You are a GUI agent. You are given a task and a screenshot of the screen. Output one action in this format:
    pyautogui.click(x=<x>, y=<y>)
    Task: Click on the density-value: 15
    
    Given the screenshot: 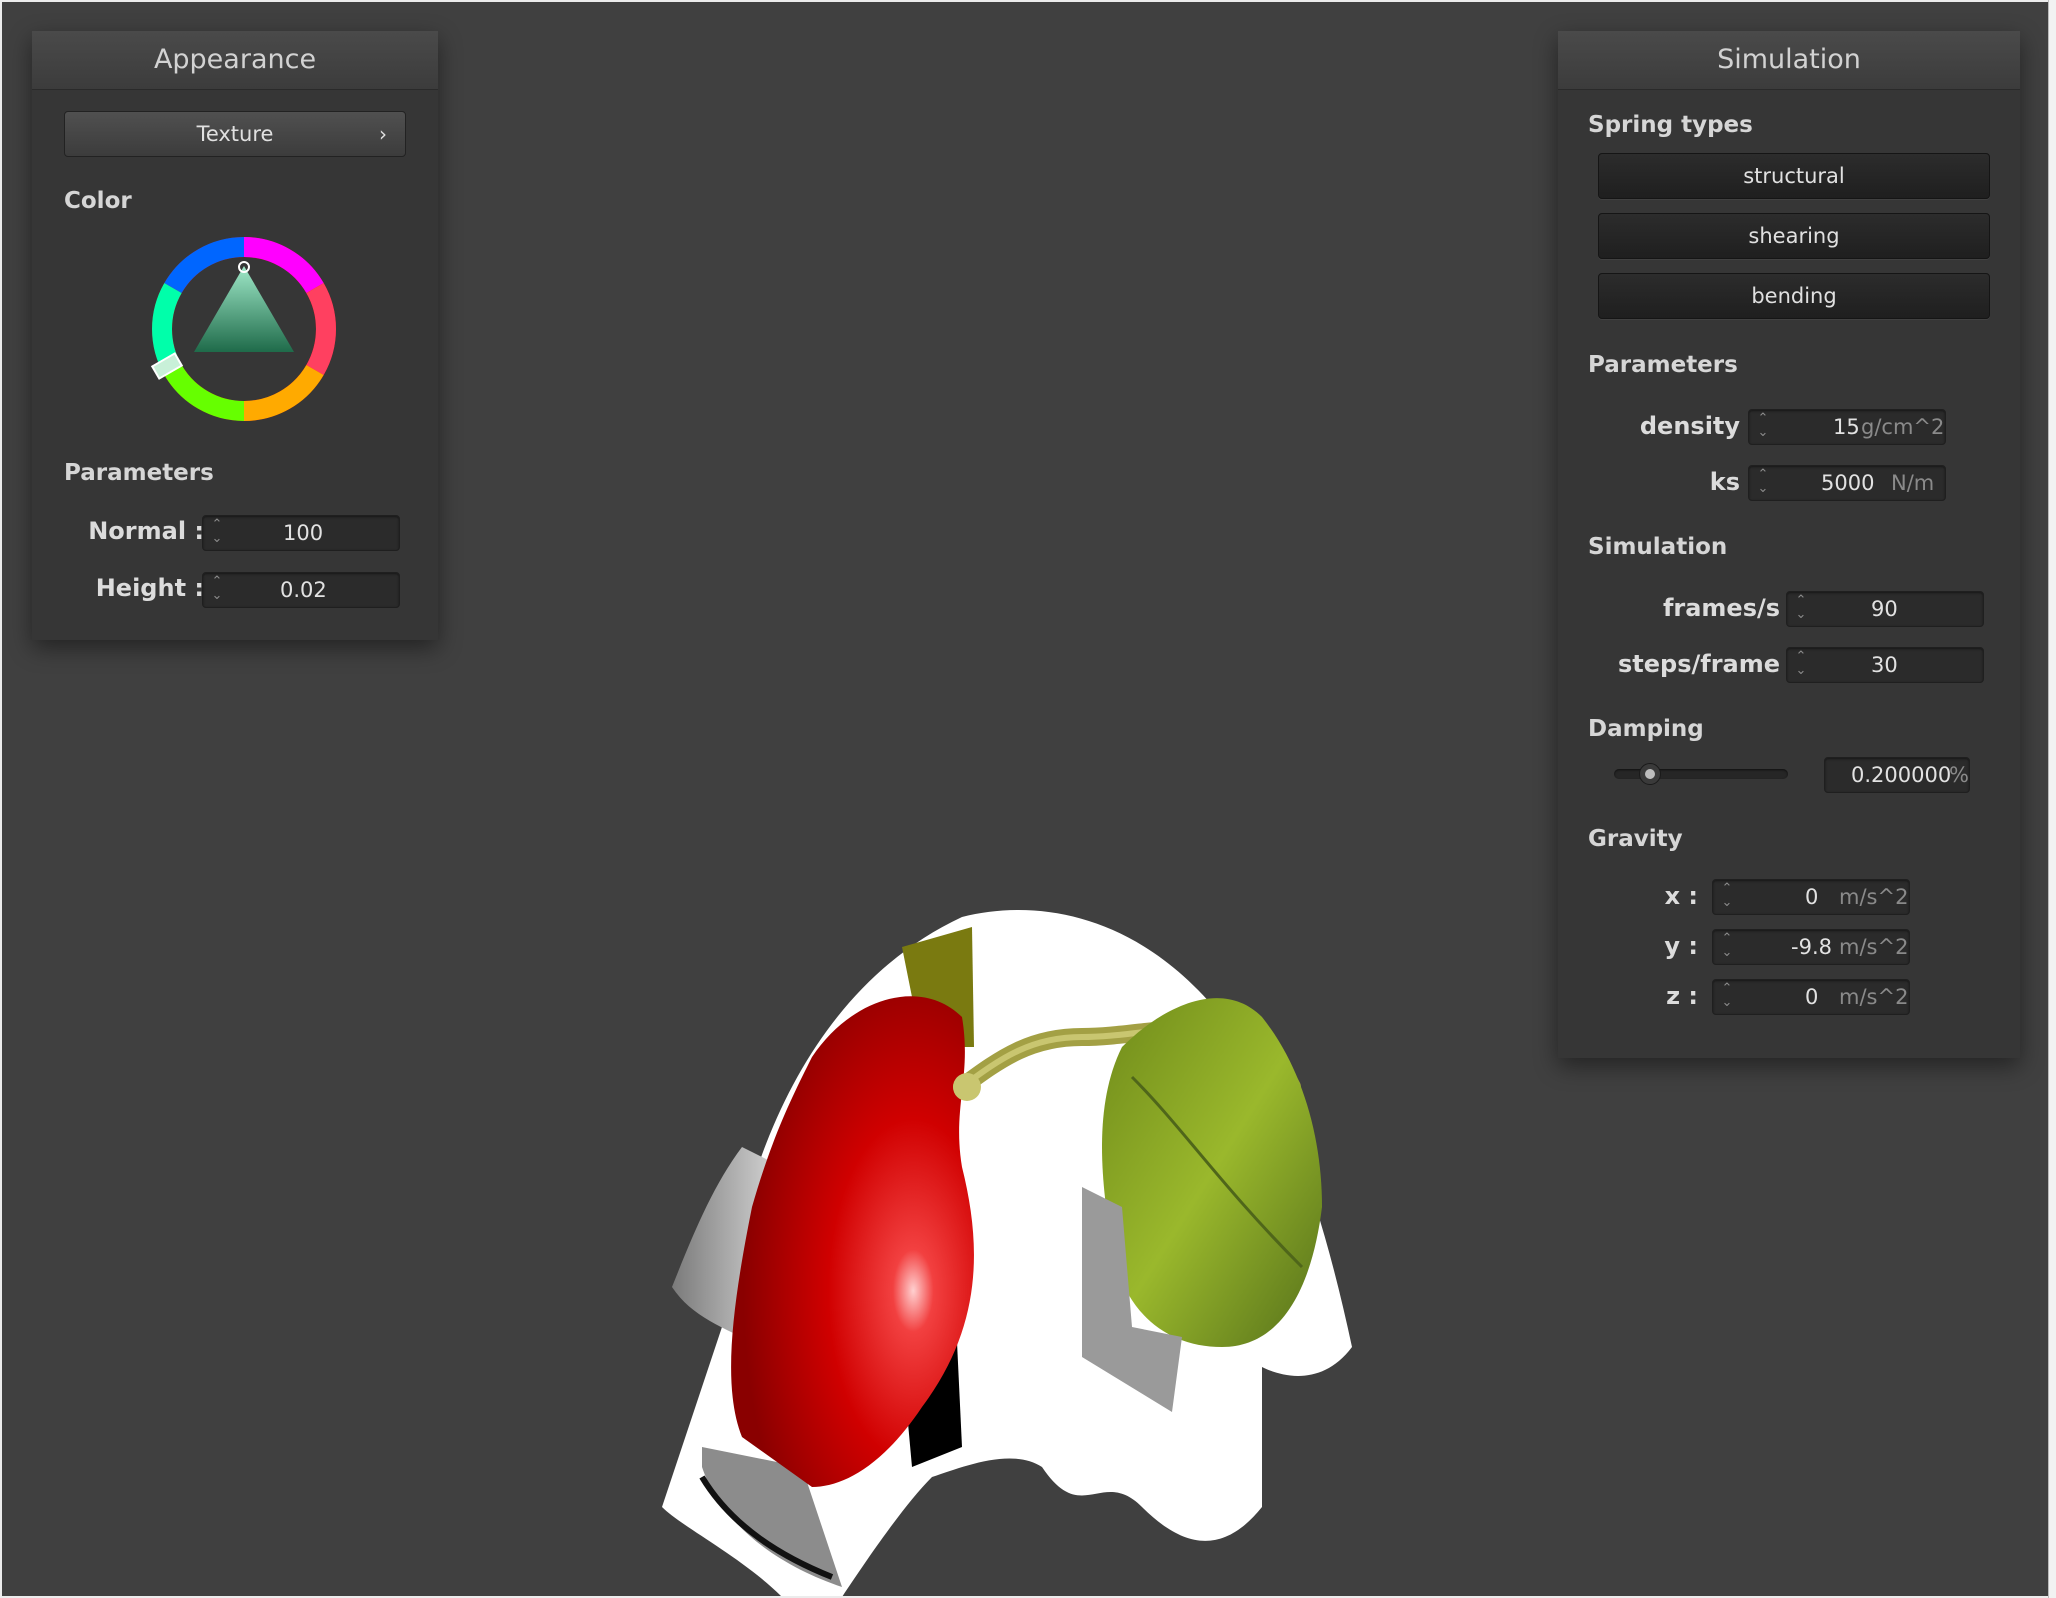 What is the action you would take?
    pyautogui.click(x=1846, y=427)
    